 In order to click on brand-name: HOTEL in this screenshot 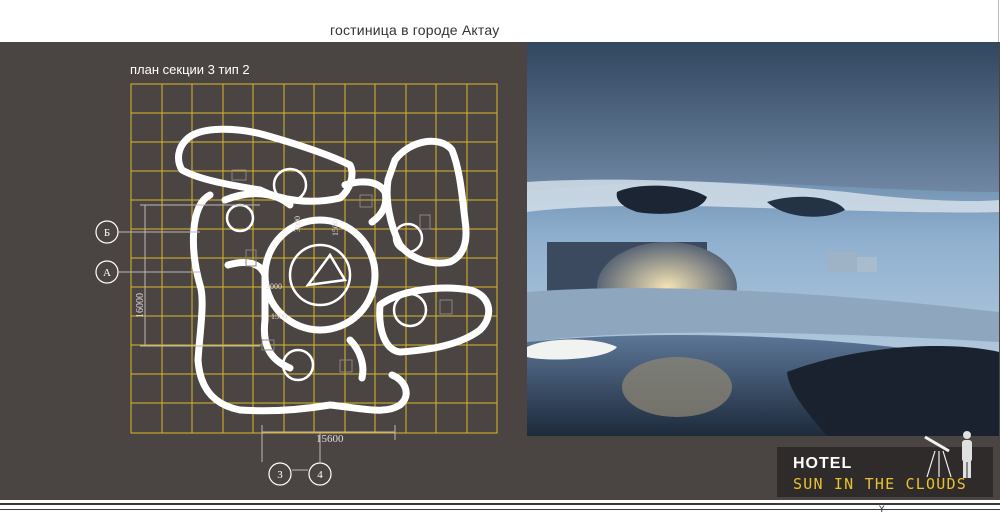, I will do `click(823, 463)`.